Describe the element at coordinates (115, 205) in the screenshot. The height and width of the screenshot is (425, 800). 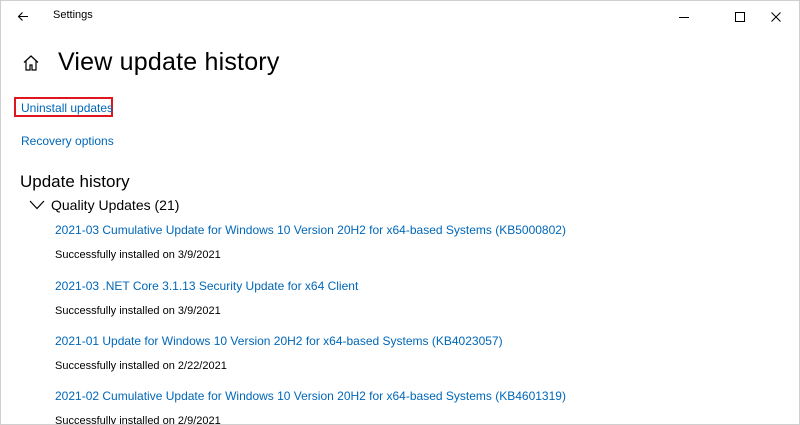
I see `group-label: Quality Updates (21)` at that location.